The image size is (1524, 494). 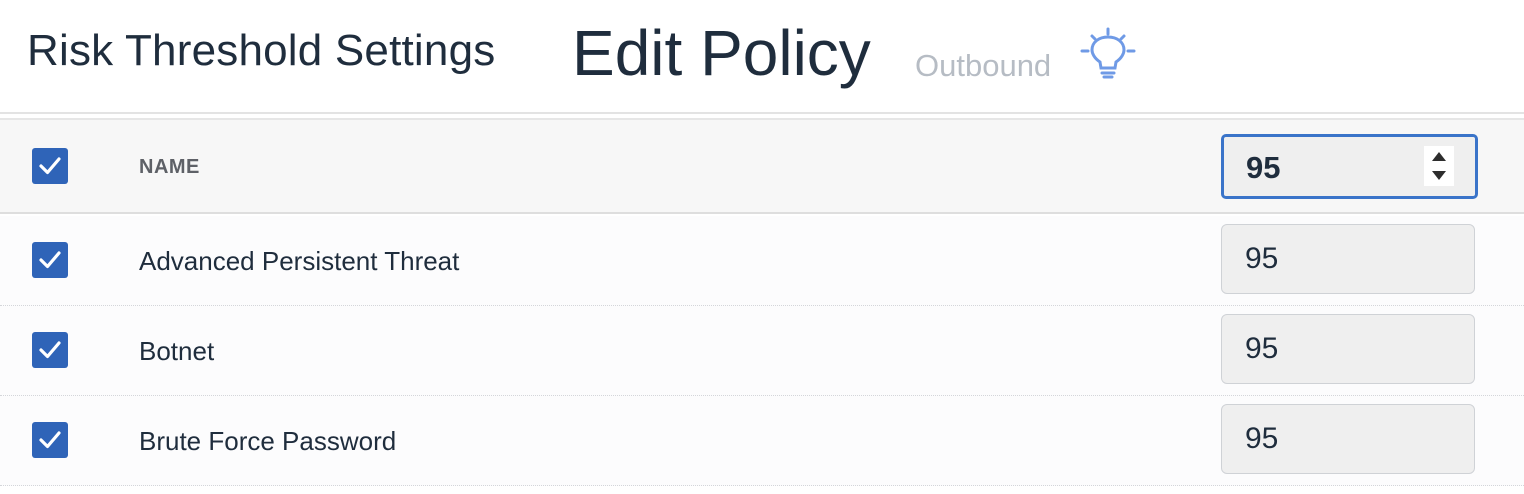 I want to click on section-title: Risk Threshold Settings, so click(x=261, y=50).